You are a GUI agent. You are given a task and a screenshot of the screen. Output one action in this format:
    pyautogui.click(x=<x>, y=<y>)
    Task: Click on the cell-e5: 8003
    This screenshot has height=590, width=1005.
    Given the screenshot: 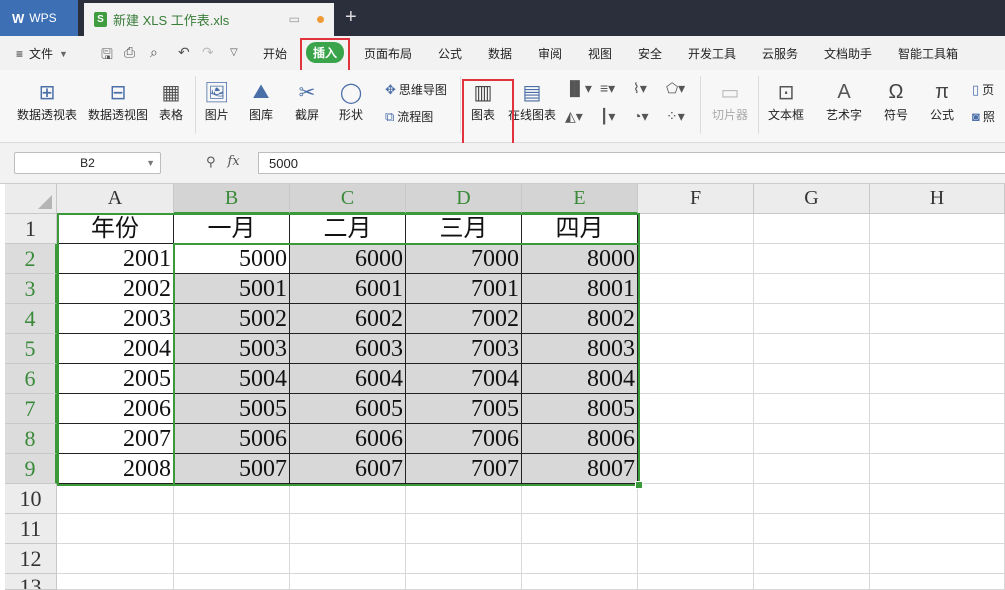 What is the action you would take?
    pyautogui.click(x=580, y=349)
    